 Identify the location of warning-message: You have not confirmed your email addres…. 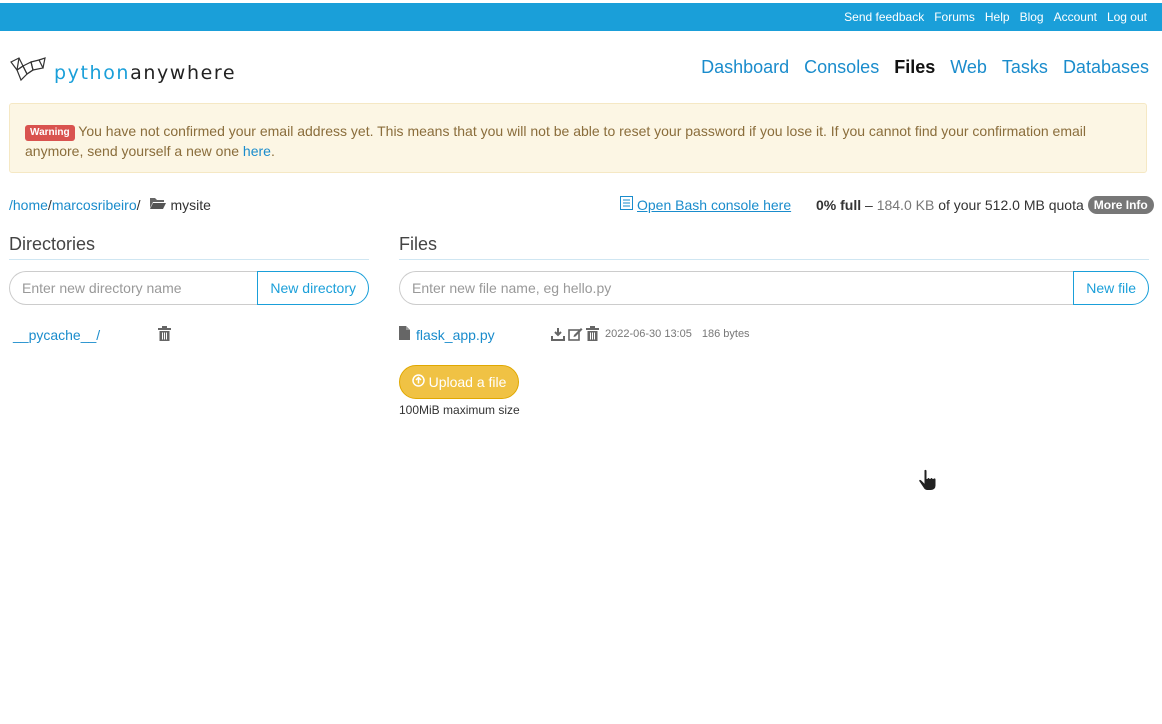
(556, 141).